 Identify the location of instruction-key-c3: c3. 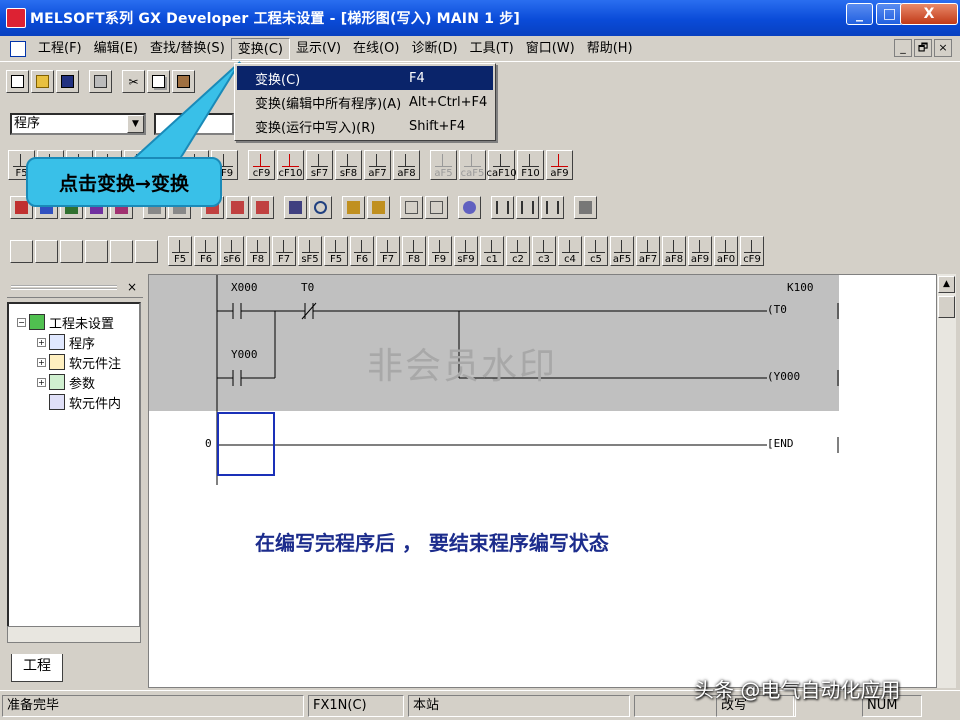
(544, 251).